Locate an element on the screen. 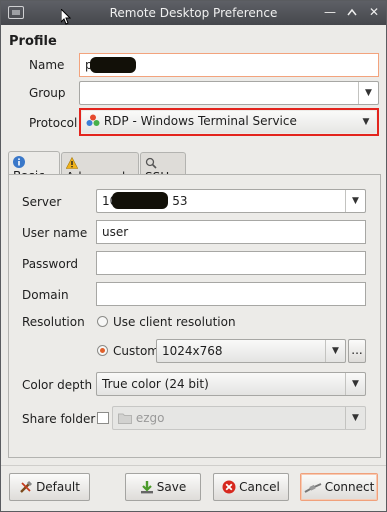 The height and width of the screenshot is (512, 387). tab-advanced: Advanced is located at coordinates (100, 168).